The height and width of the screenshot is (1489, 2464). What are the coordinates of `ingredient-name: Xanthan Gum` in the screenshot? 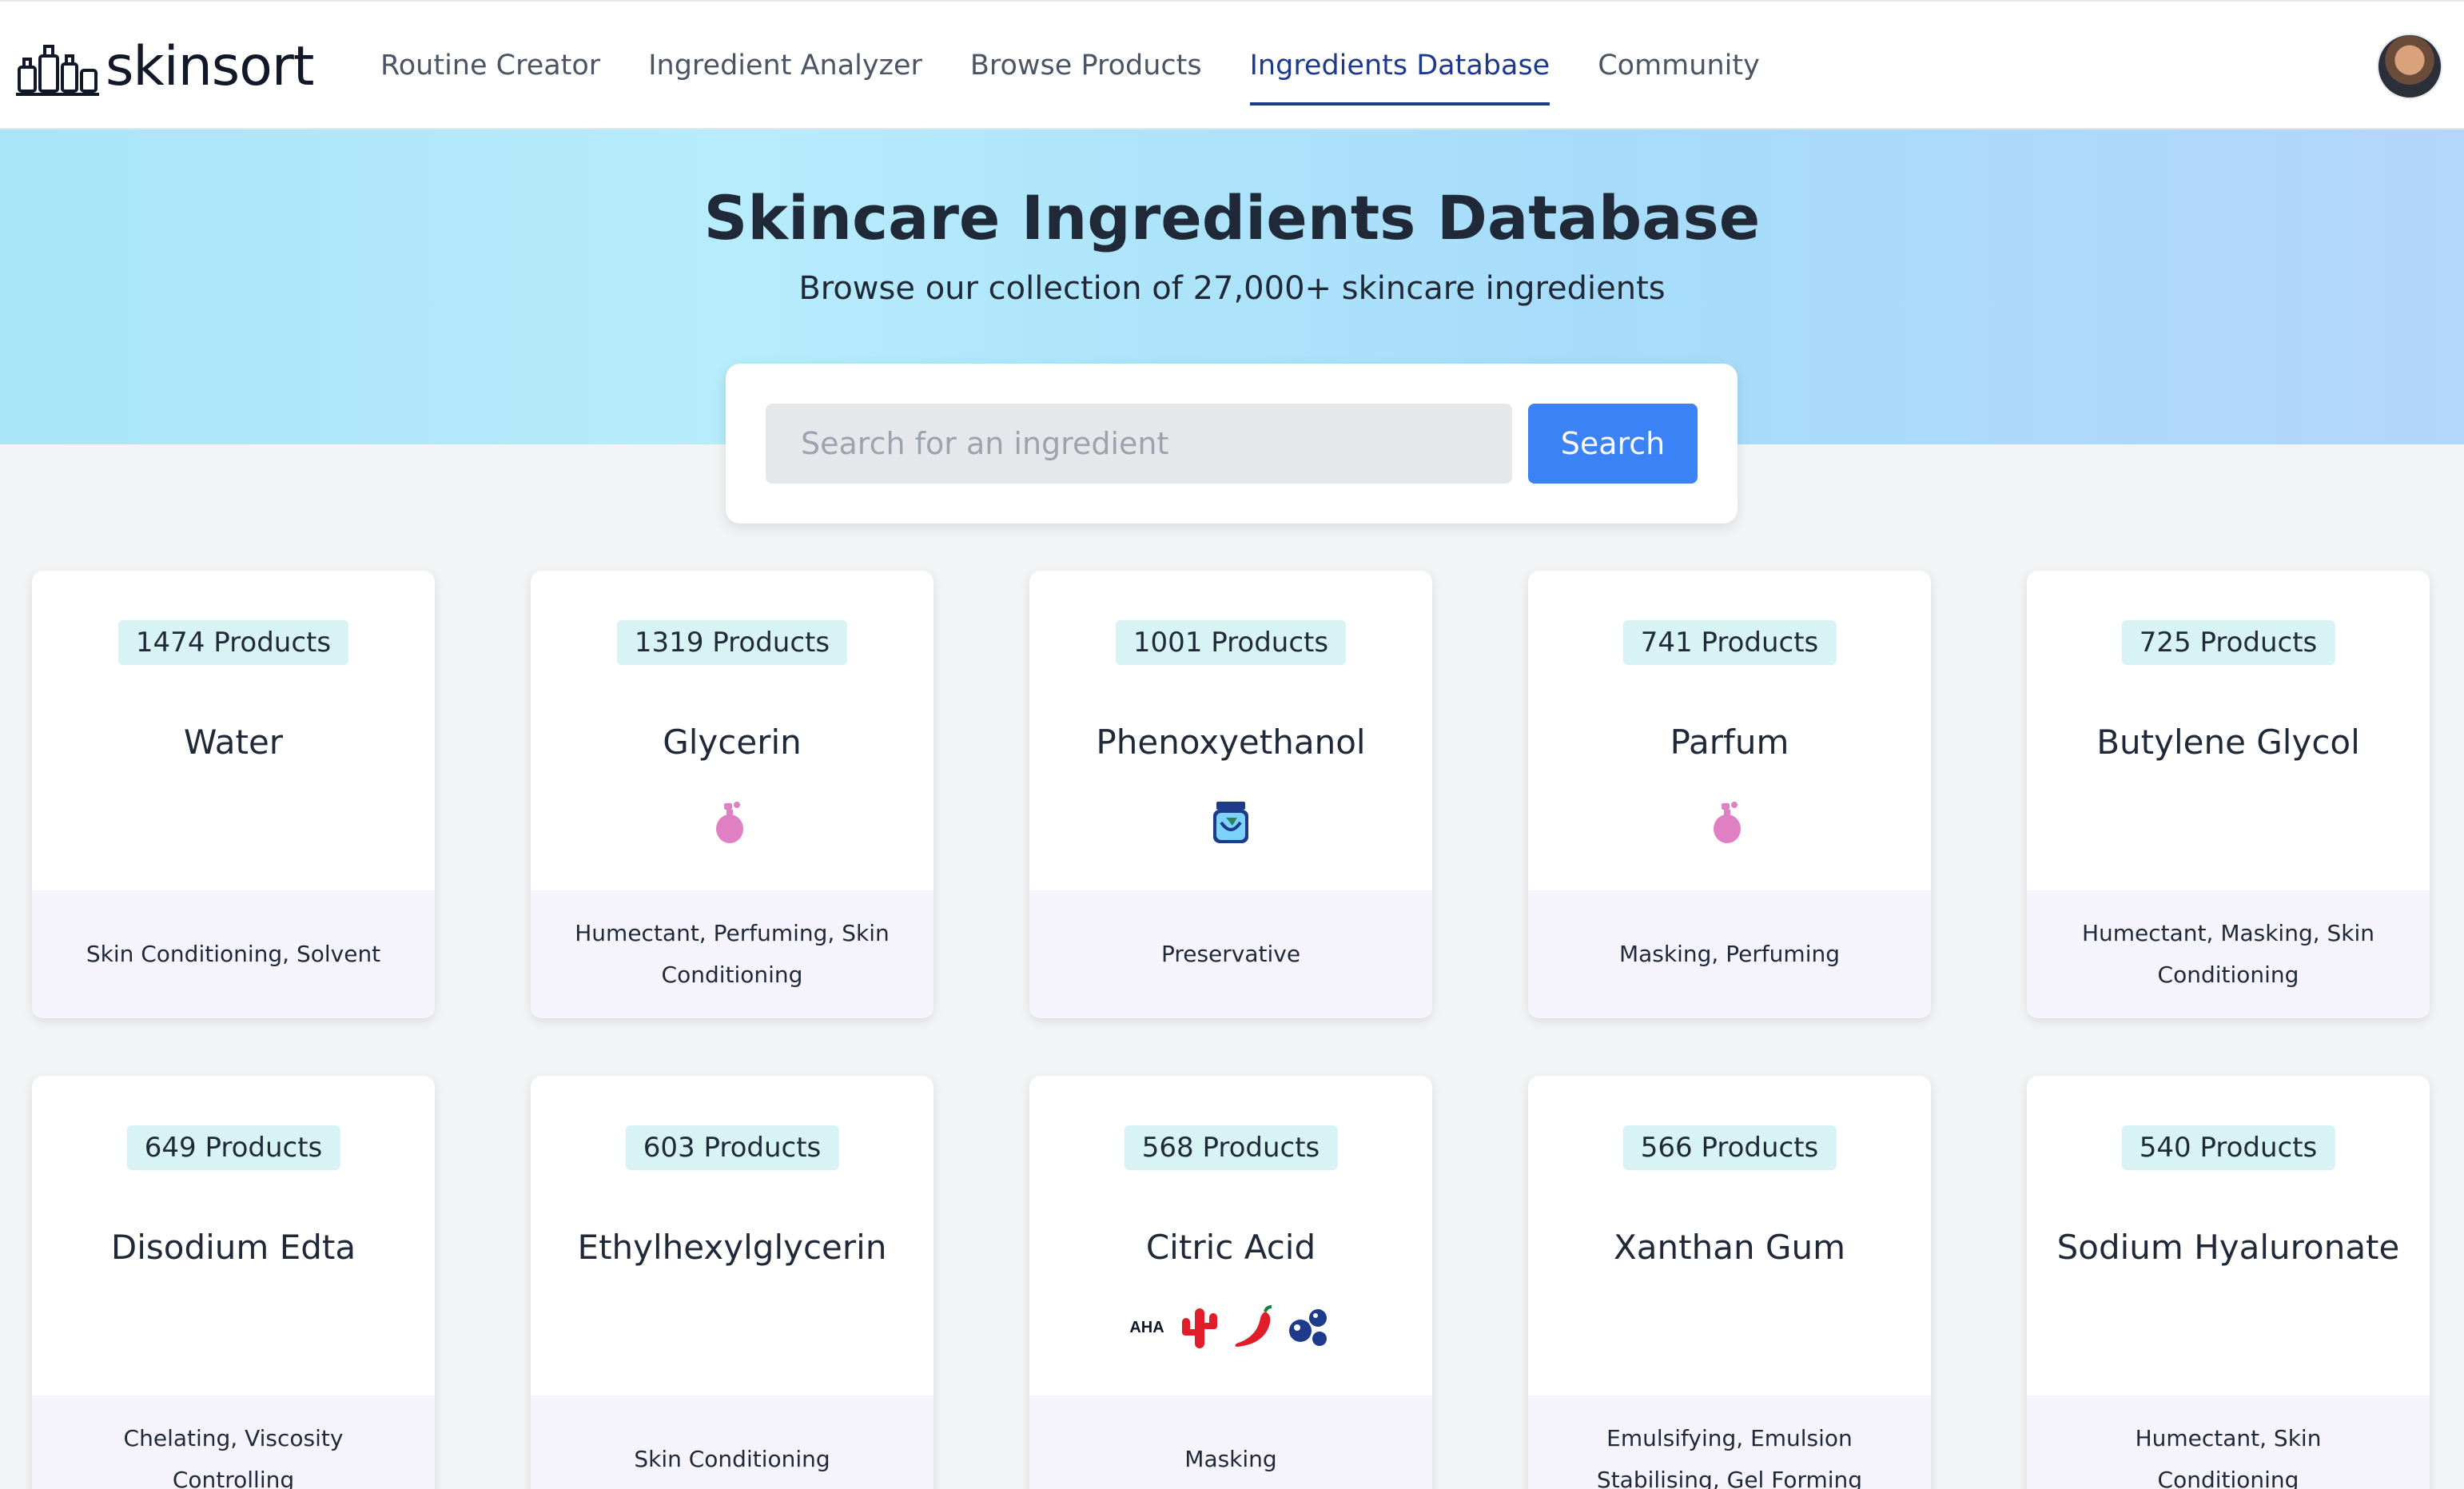 It's located at (1729, 1247).